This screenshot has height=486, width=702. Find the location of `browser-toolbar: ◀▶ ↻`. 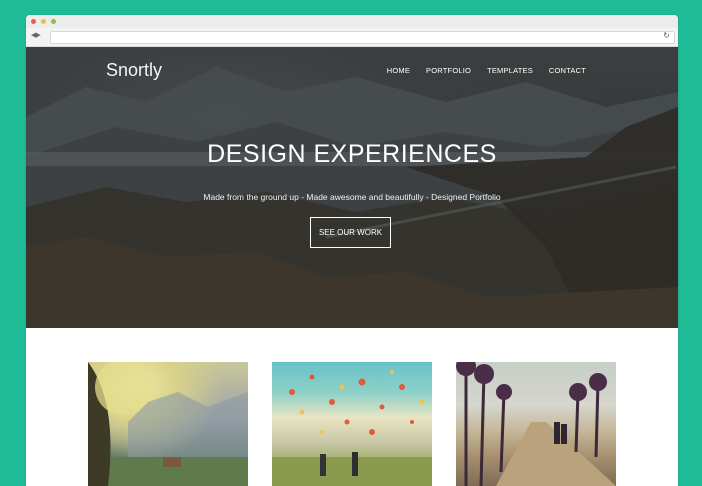

browser-toolbar: ◀▶ ↻ is located at coordinates (352, 37).